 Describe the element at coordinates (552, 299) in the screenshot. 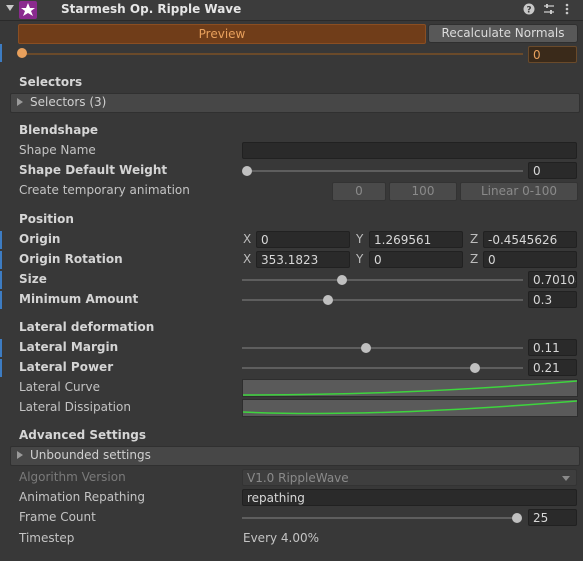

I see `minimum-amount-field: 0.3` at that location.